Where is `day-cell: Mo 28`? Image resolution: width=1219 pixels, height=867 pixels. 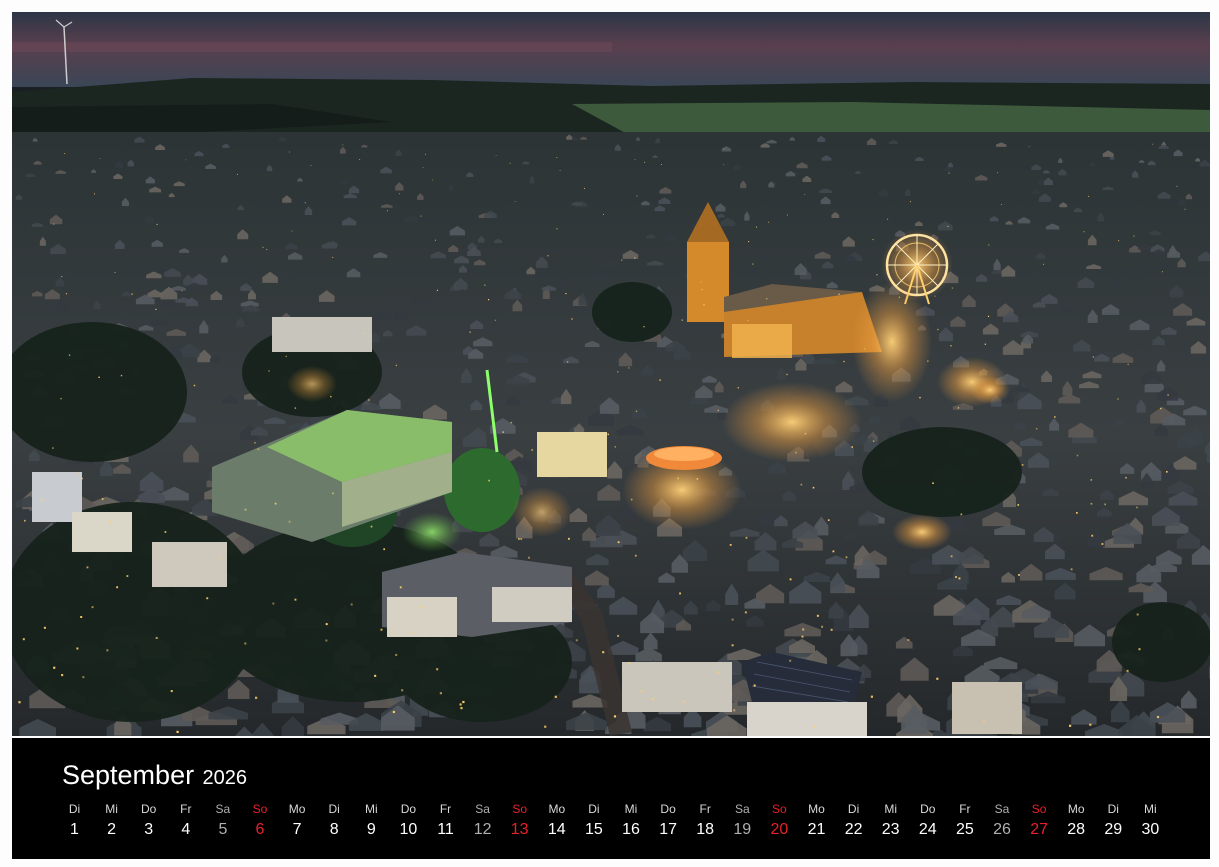
day-cell: Mo 28 is located at coordinates (1076, 821).